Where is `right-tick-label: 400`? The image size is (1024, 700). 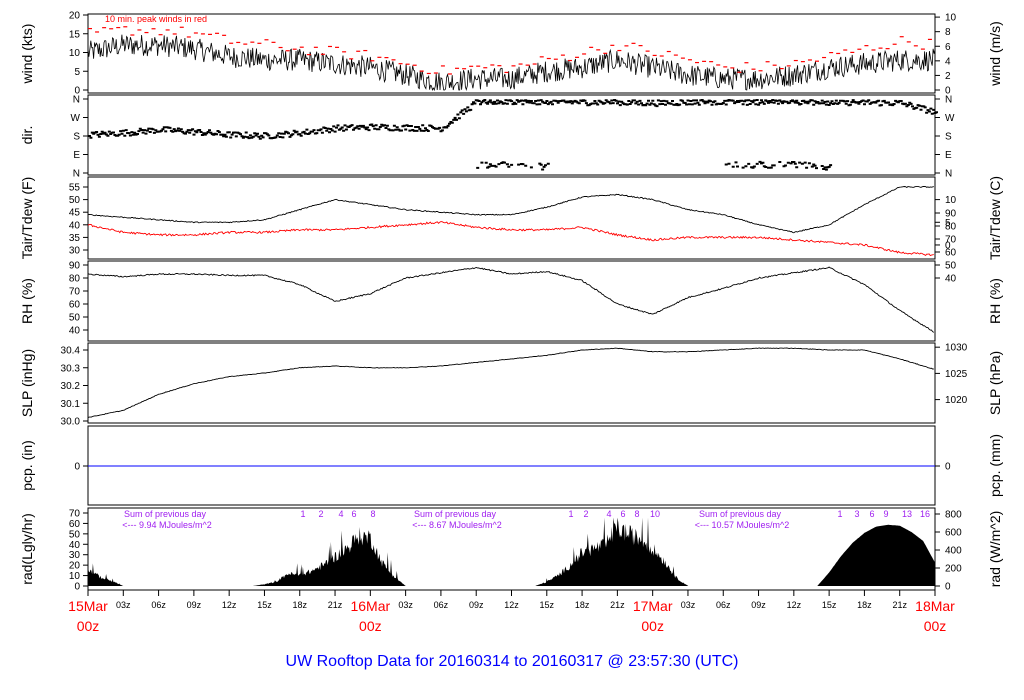
right-tick-label: 400 is located at coordinates (953, 551).